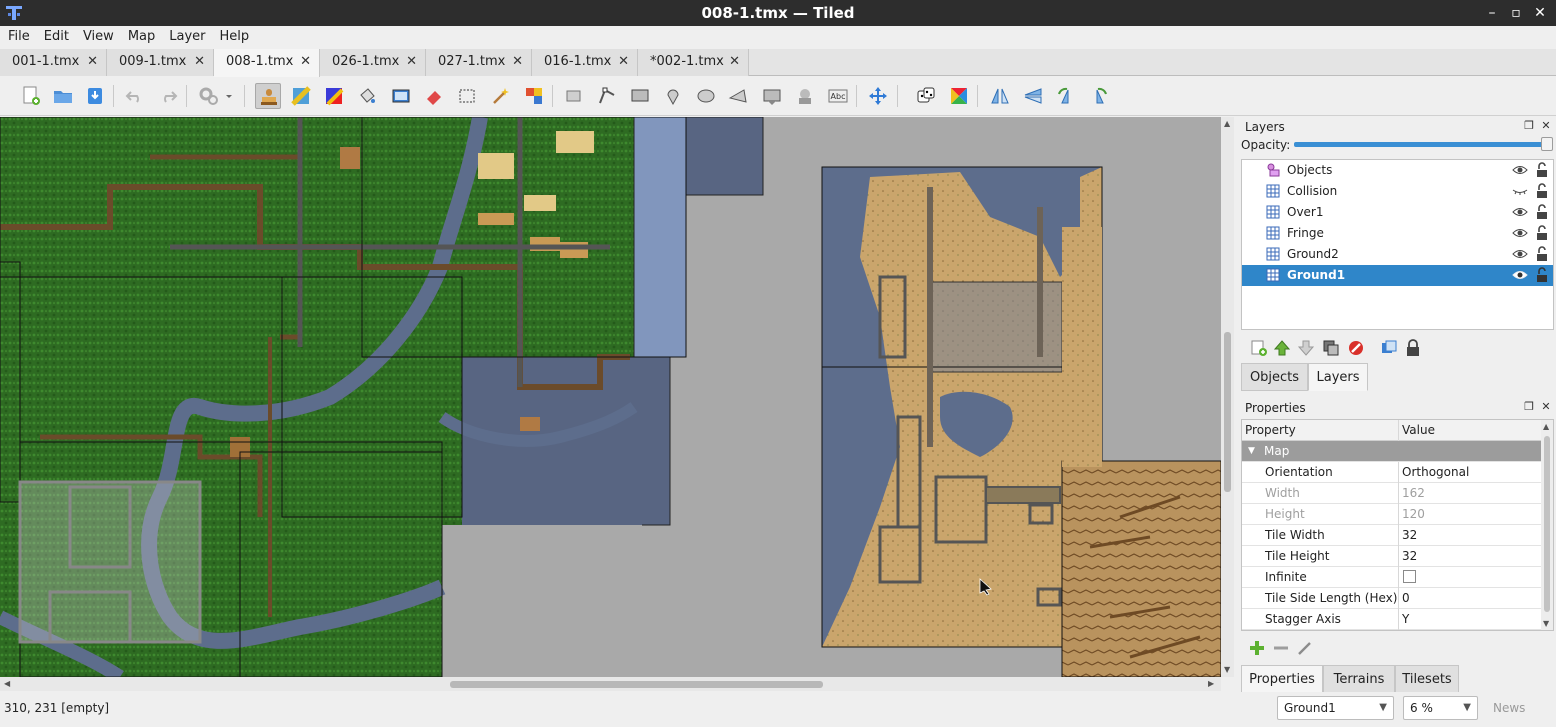 Image resolution: width=1556 pixels, height=727 pixels. I want to click on add-property-icon, so click(1257, 648).